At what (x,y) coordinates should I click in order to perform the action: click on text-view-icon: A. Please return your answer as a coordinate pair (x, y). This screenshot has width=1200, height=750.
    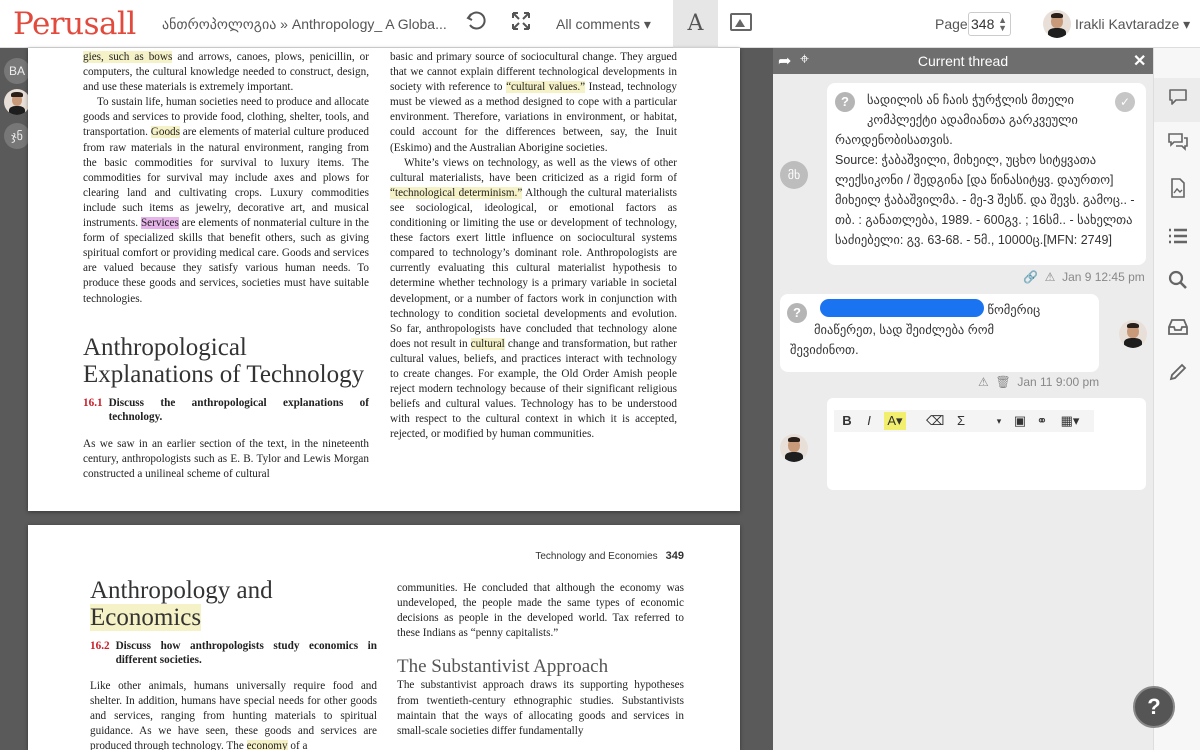
    Looking at the image, I should click on (695, 24).